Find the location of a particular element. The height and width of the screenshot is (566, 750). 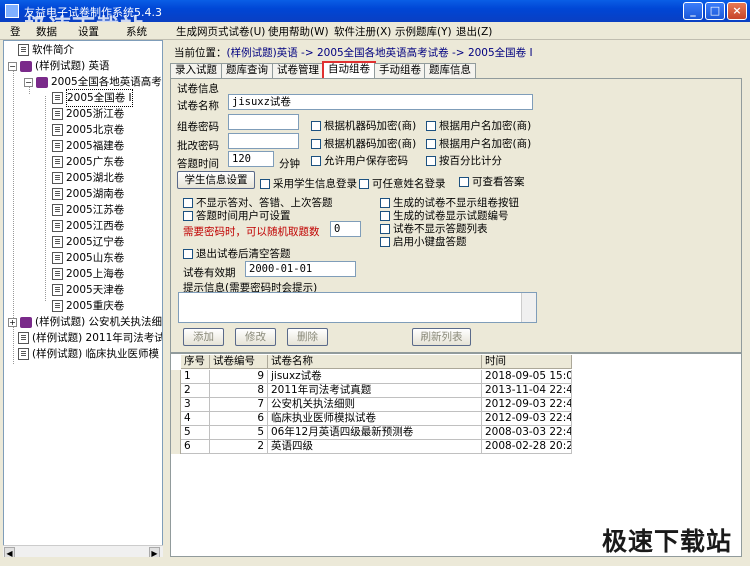

tree-item: (样例试题) 2011年司法考试 is located at coordinates (90, 338).